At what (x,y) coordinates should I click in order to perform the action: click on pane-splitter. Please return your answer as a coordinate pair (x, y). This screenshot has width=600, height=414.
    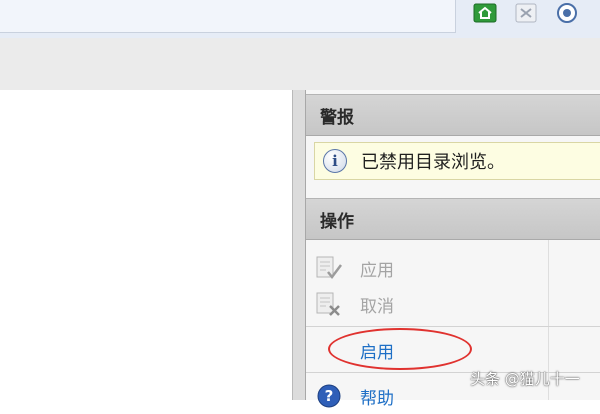
    Looking at the image, I should click on (299, 245).